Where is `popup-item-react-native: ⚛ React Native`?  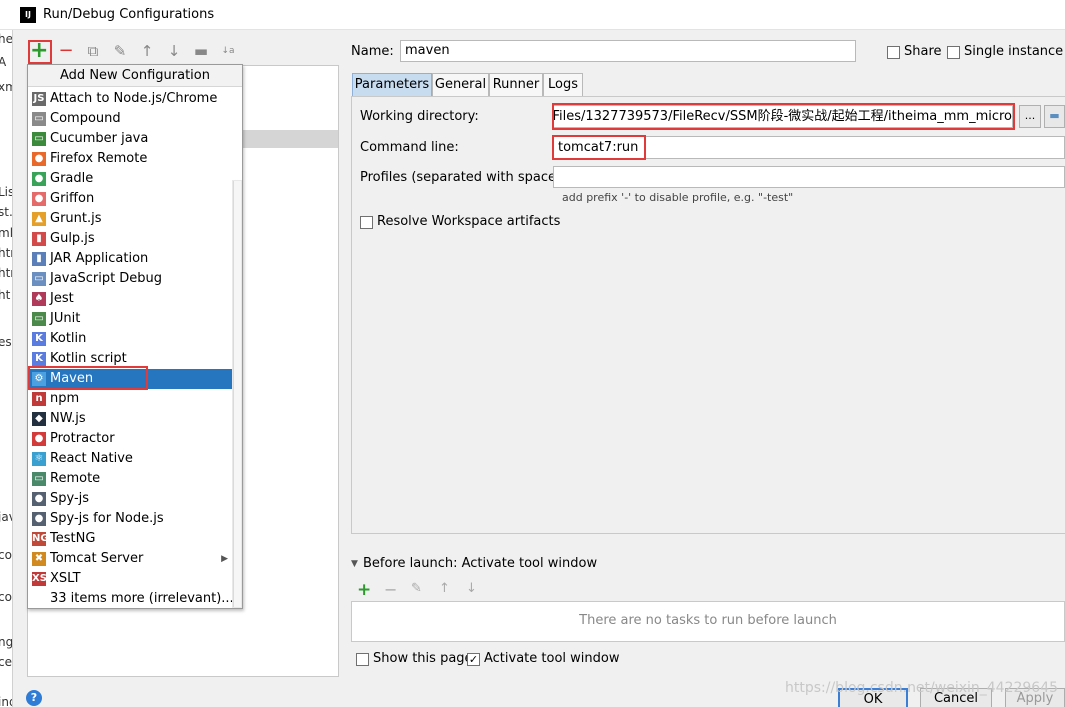 popup-item-react-native: ⚛ React Native is located at coordinates (130, 459).